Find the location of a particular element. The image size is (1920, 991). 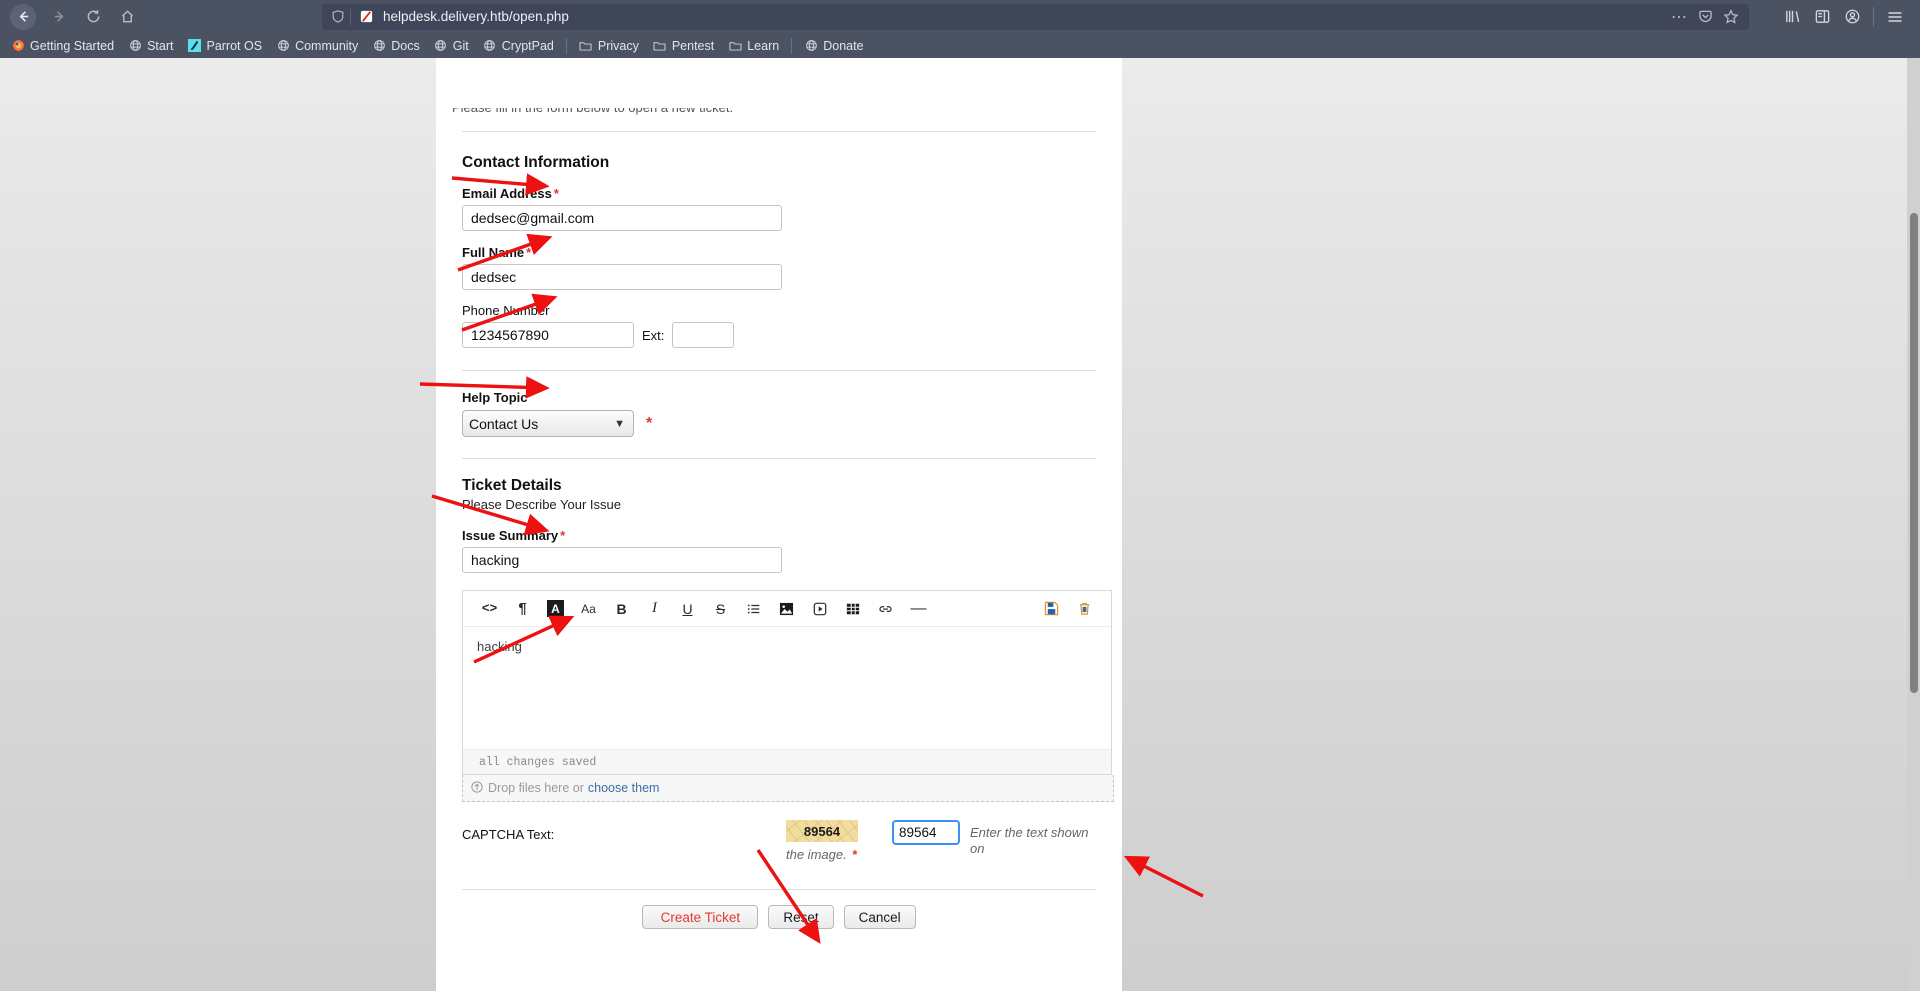

pocket-icon is located at coordinates (1705, 17).